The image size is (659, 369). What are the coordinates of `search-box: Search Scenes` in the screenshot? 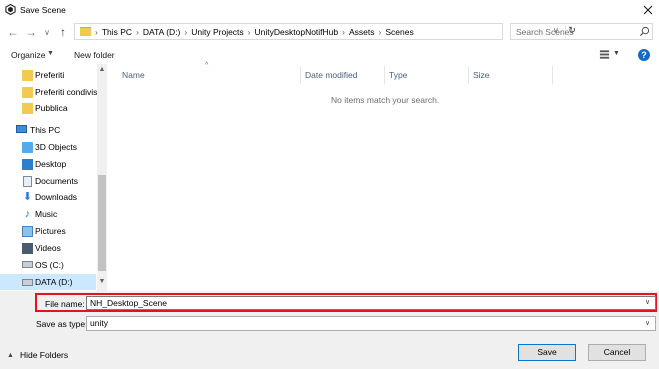 It's located at (581, 31).